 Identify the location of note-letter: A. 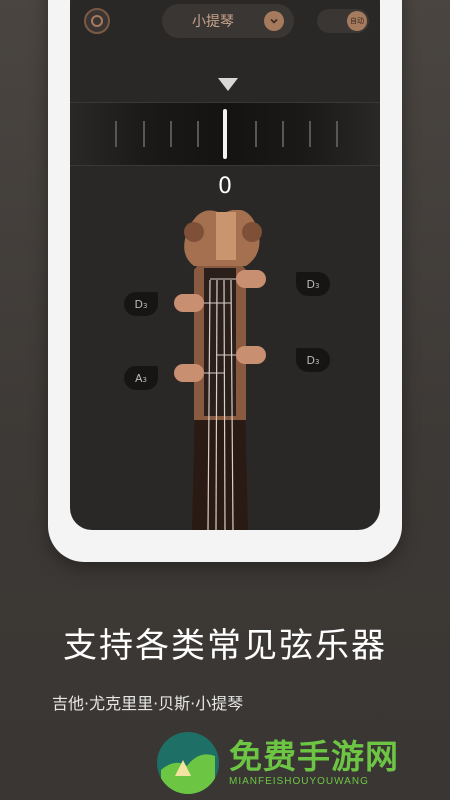
(139, 378).